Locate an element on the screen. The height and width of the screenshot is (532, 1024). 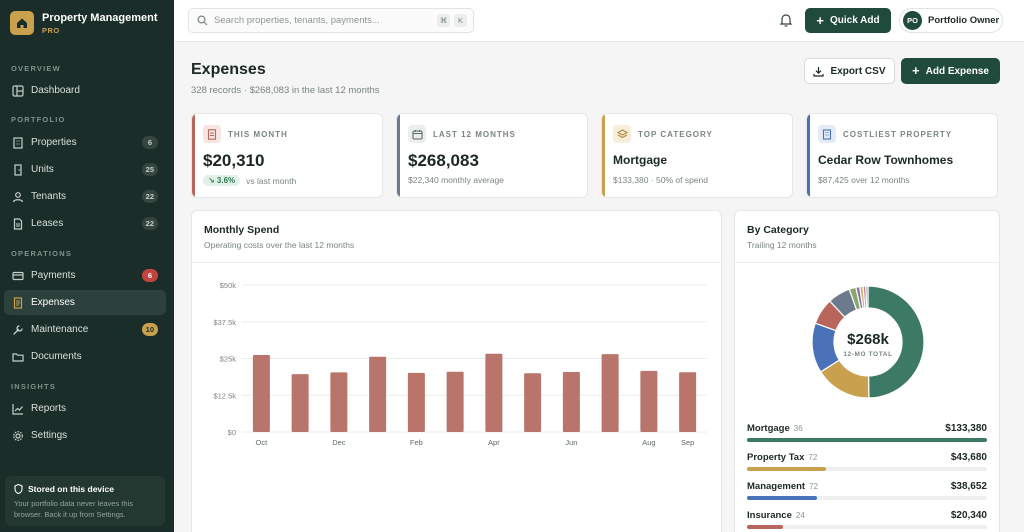
chart-icon is located at coordinates (17, 408).